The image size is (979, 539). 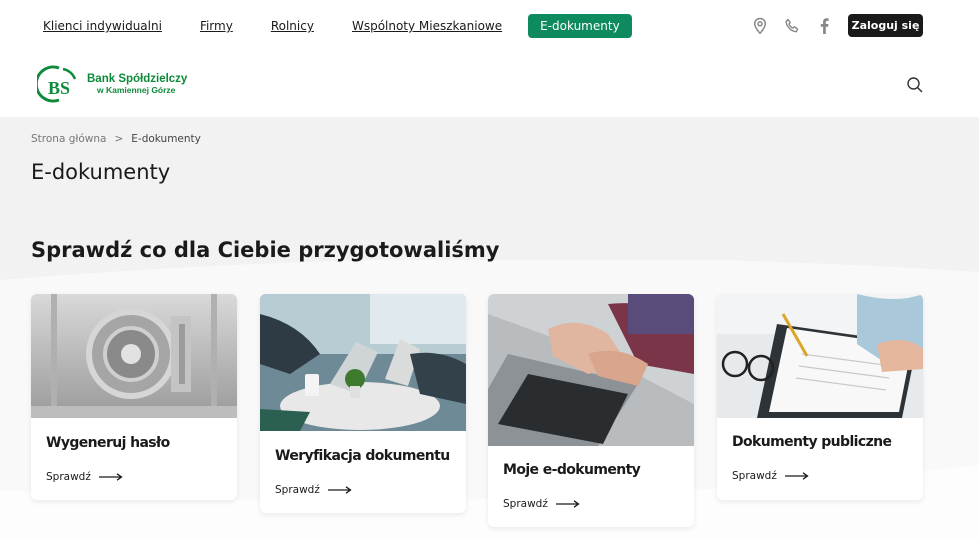 What do you see at coordinates (363, 362) in the screenshot?
I see `meeting-laptops-image` at bounding box center [363, 362].